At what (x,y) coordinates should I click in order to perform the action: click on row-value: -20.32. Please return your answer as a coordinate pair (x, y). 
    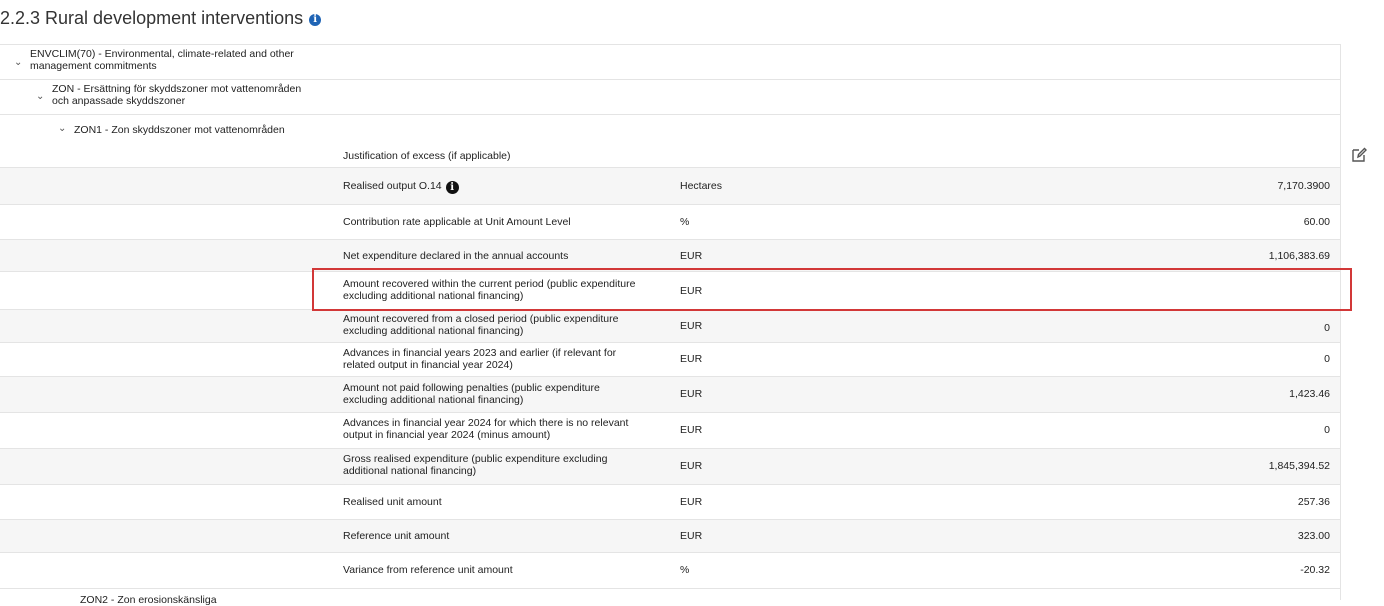
    Looking at the image, I should click on (1315, 570).